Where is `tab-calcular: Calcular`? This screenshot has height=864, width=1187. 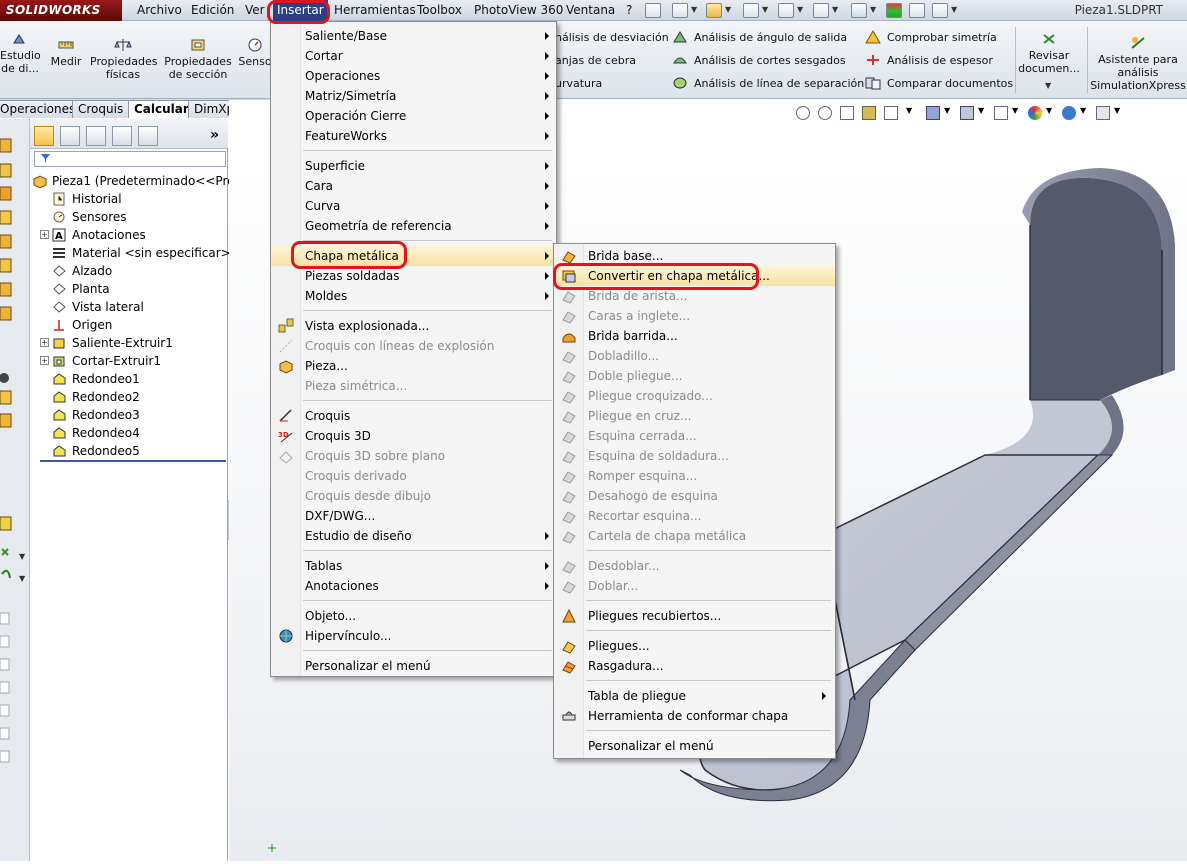 tab-calcular: Calcular is located at coordinates (161, 109).